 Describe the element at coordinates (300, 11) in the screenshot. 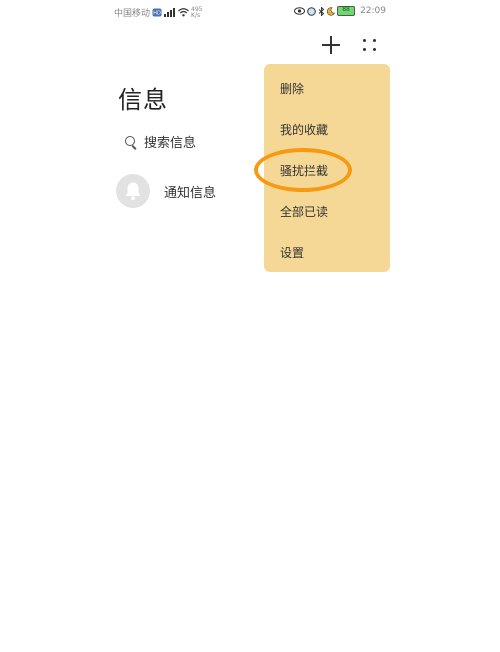

I see `eye-icon` at that location.